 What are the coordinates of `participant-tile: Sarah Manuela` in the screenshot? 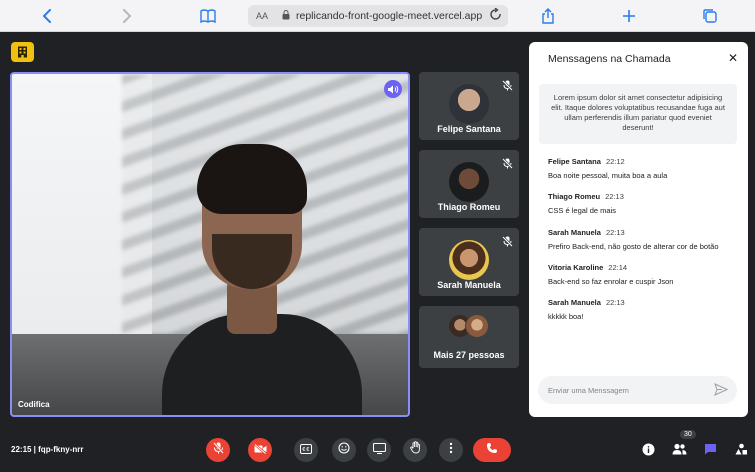 It's located at (469, 262).